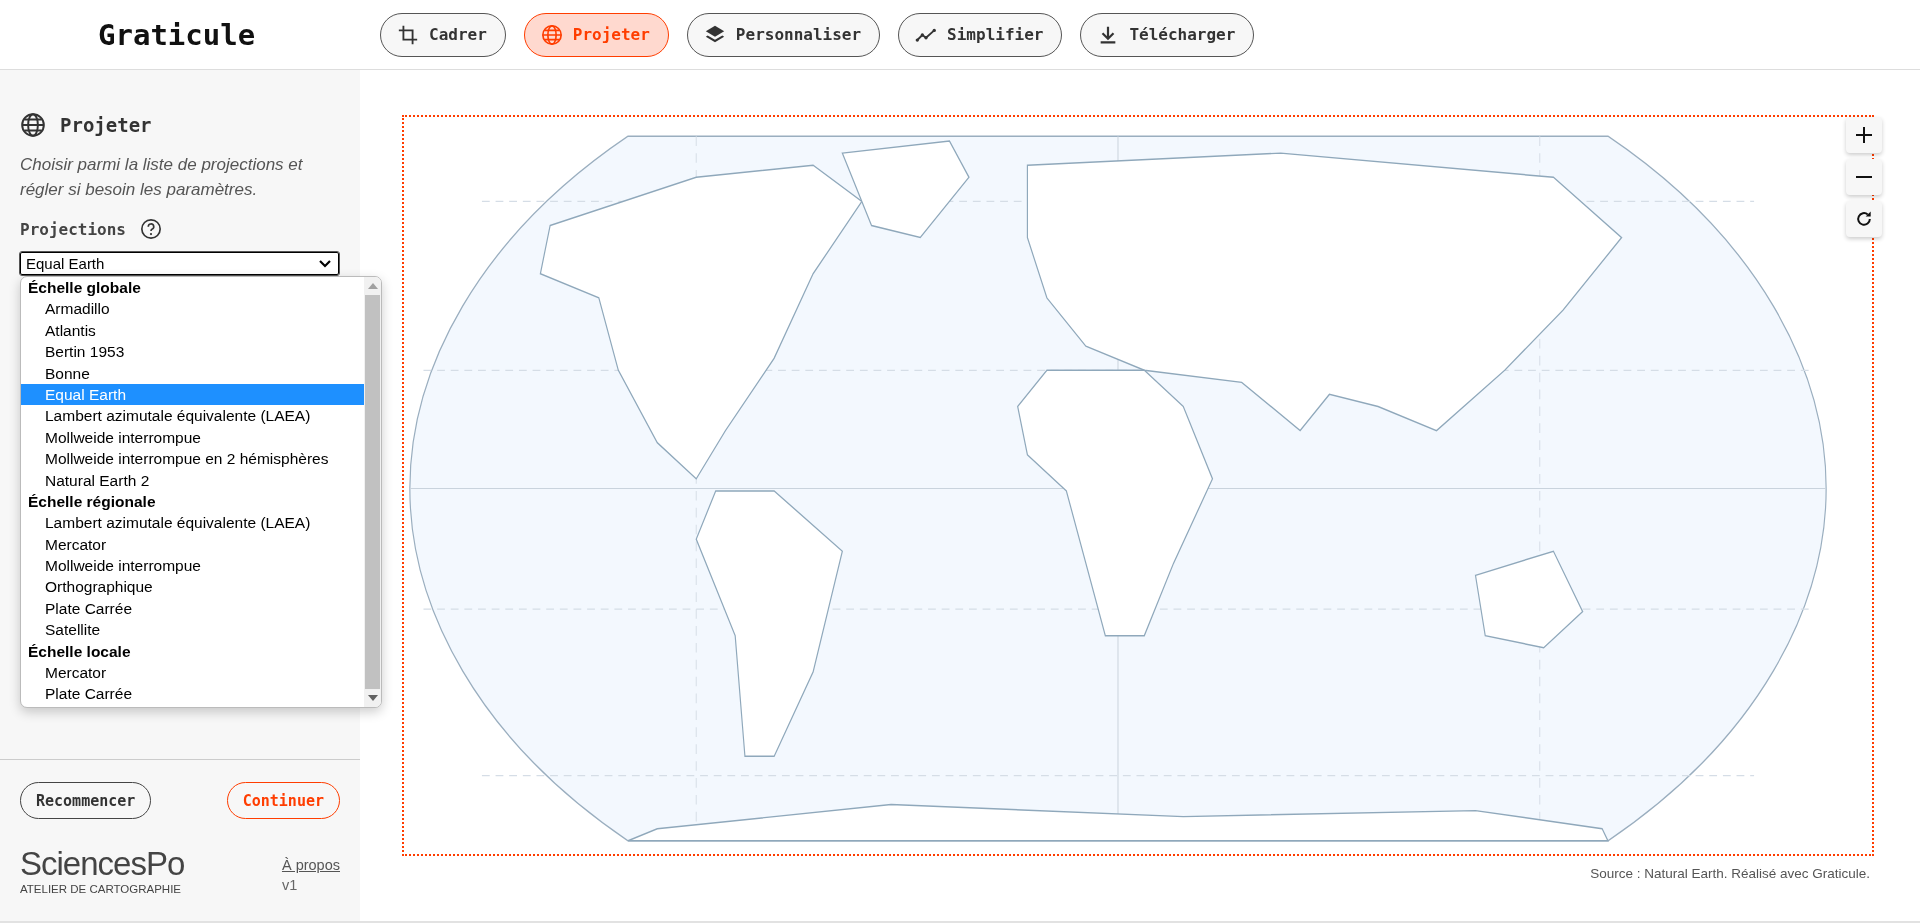  Describe the element at coordinates (192, 373) in the screenshot. I see `dropdown-option: Bonne` at that location.